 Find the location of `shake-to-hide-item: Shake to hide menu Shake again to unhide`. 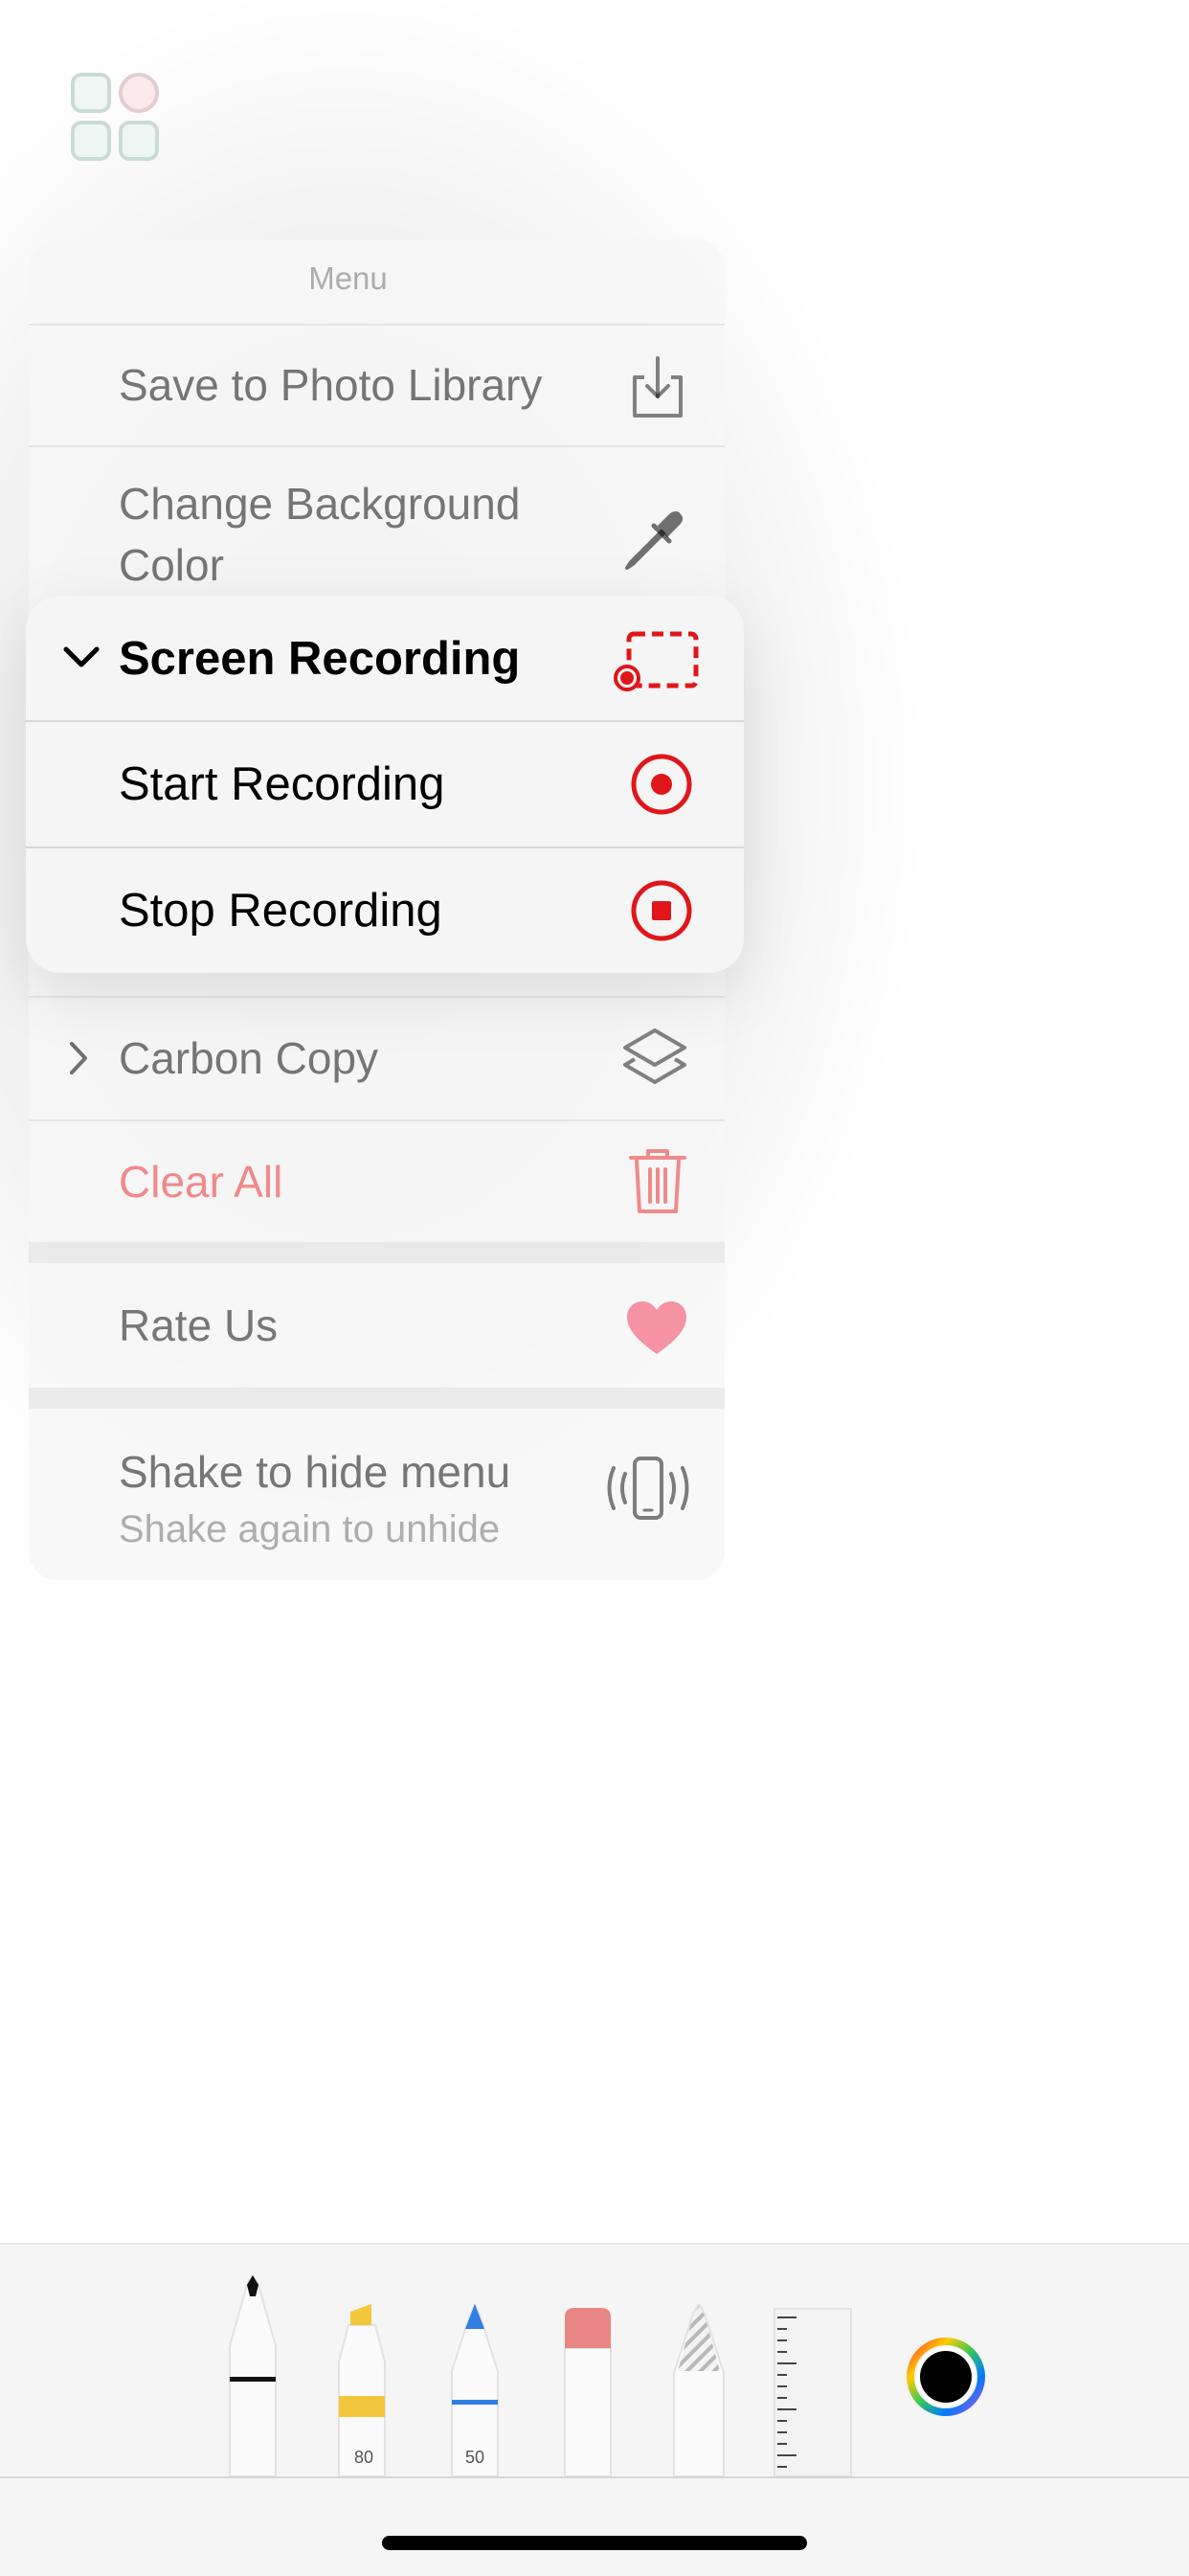

shake-to-hide-item: Shake to hide menu Shake again to unhide is located at coordinates (377, 1495).